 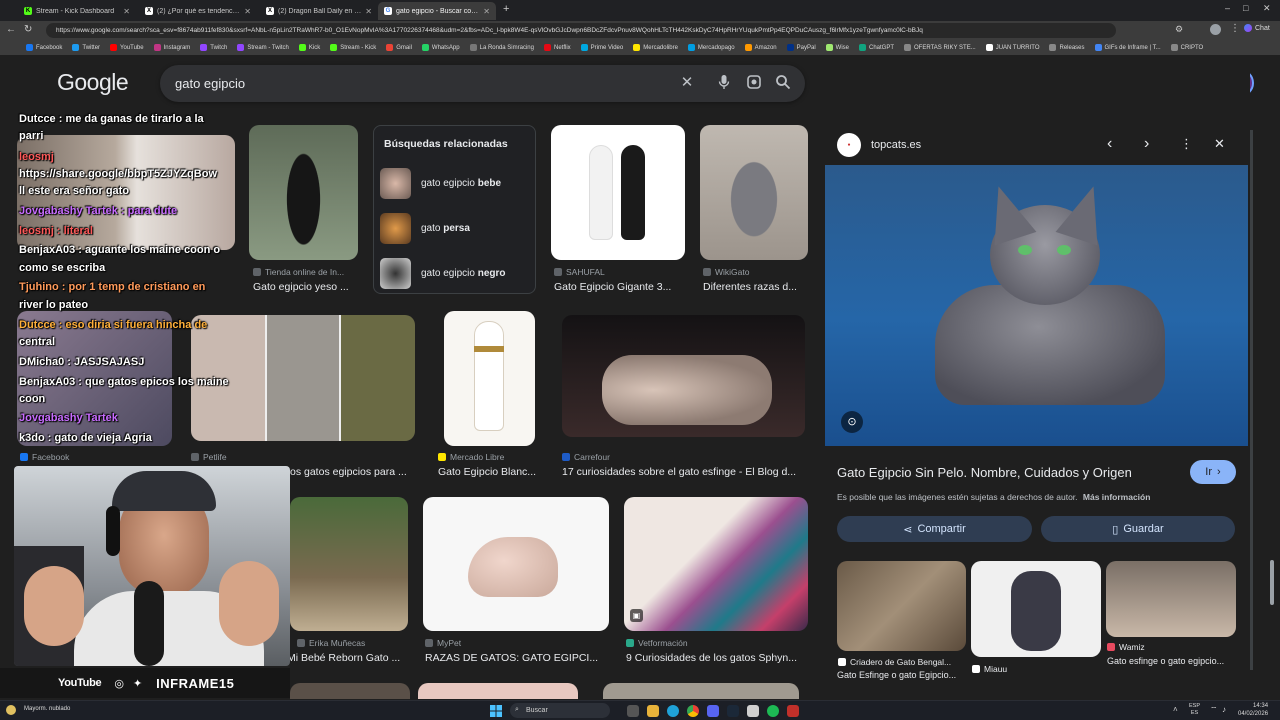 I want to click on result-source-8: Carrefour, so click(x=637, y=457).